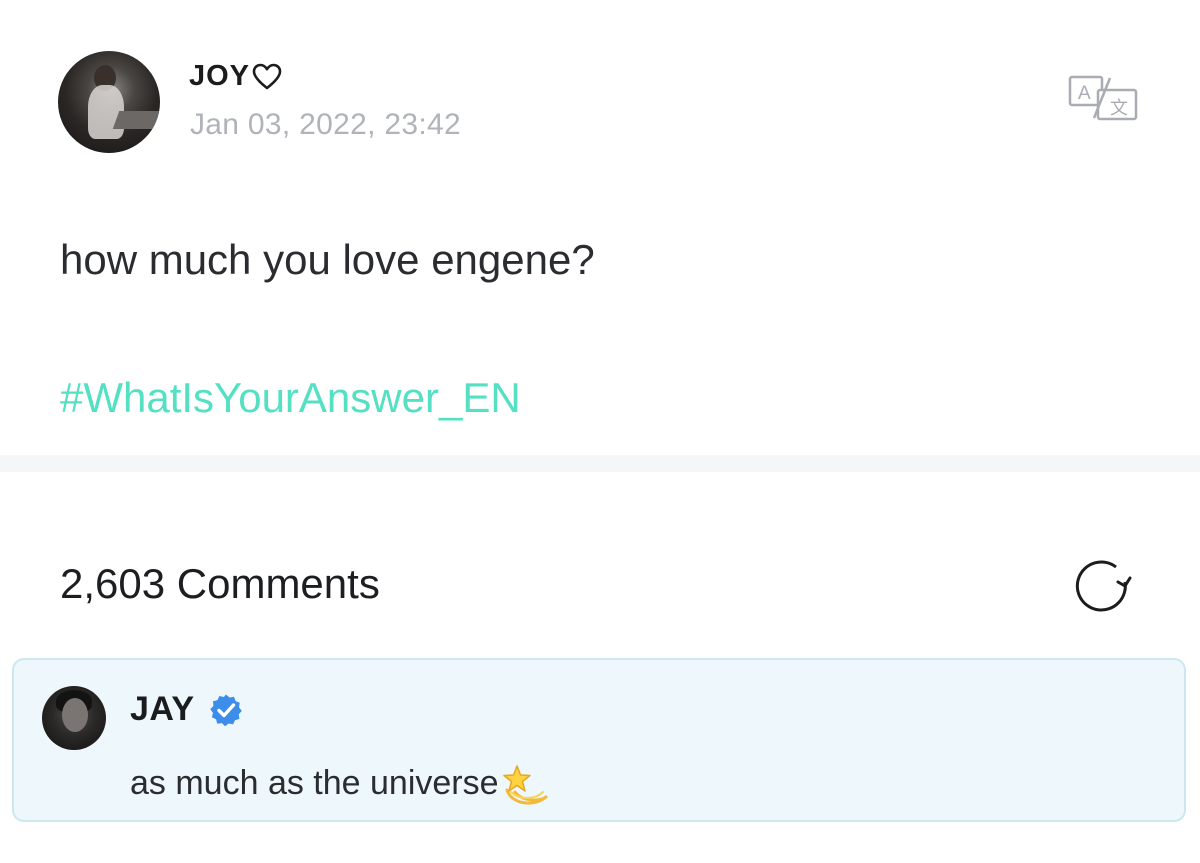  I want to click on svg-text: 文, so click(1119, 108).